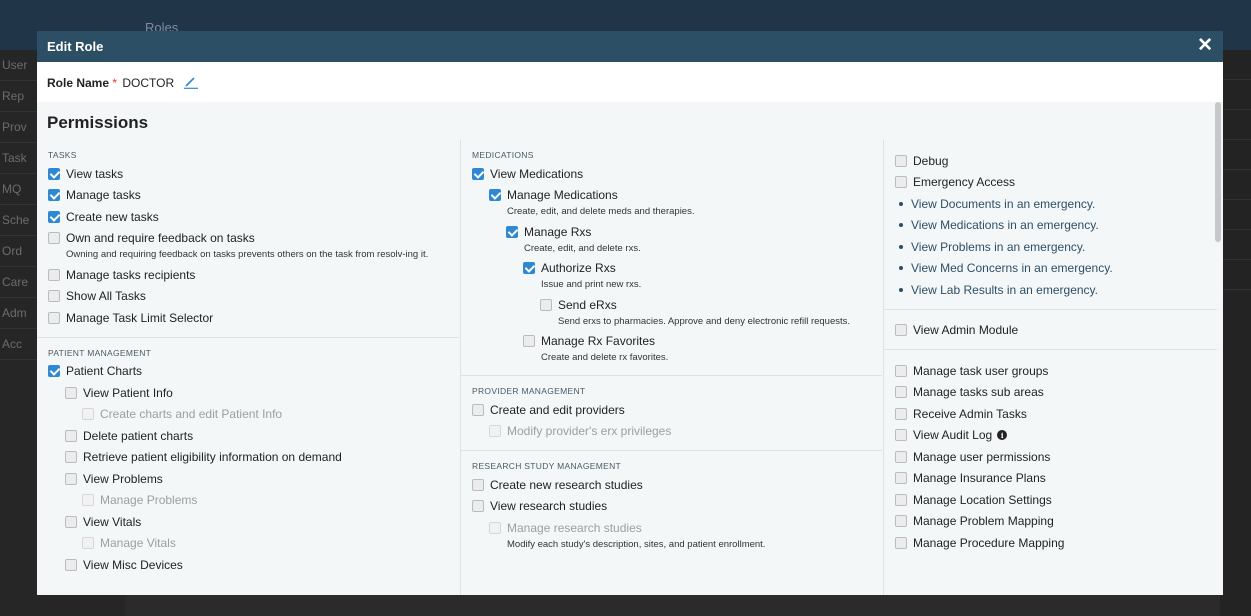  Describe the element at coordinates (677, 196) in the screenshot. I see `permission-manage-medications: Manage Medications` at that location.